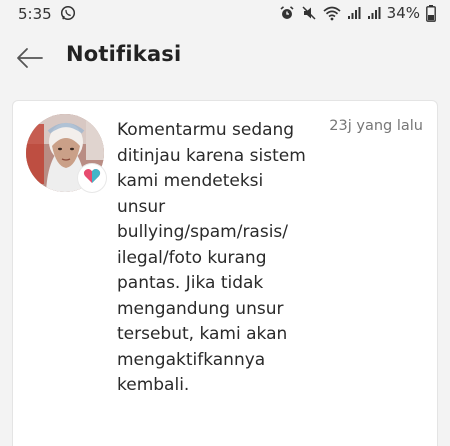 The width and height of the screenshot is (450, 446). I want to click on avatar, so click(66, 153).